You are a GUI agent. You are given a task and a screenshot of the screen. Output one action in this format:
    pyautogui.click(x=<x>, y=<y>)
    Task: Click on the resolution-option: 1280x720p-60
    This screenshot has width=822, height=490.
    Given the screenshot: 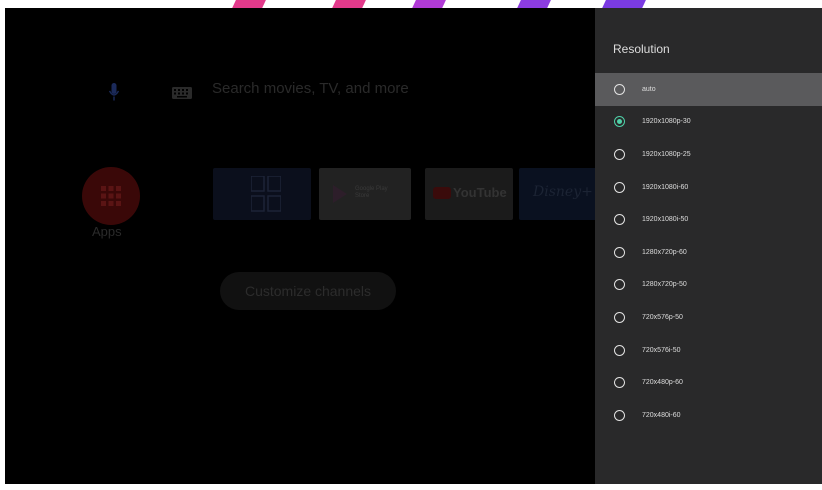 What is the action you would take?
    pyautogui.click(x=708, y=252)
    